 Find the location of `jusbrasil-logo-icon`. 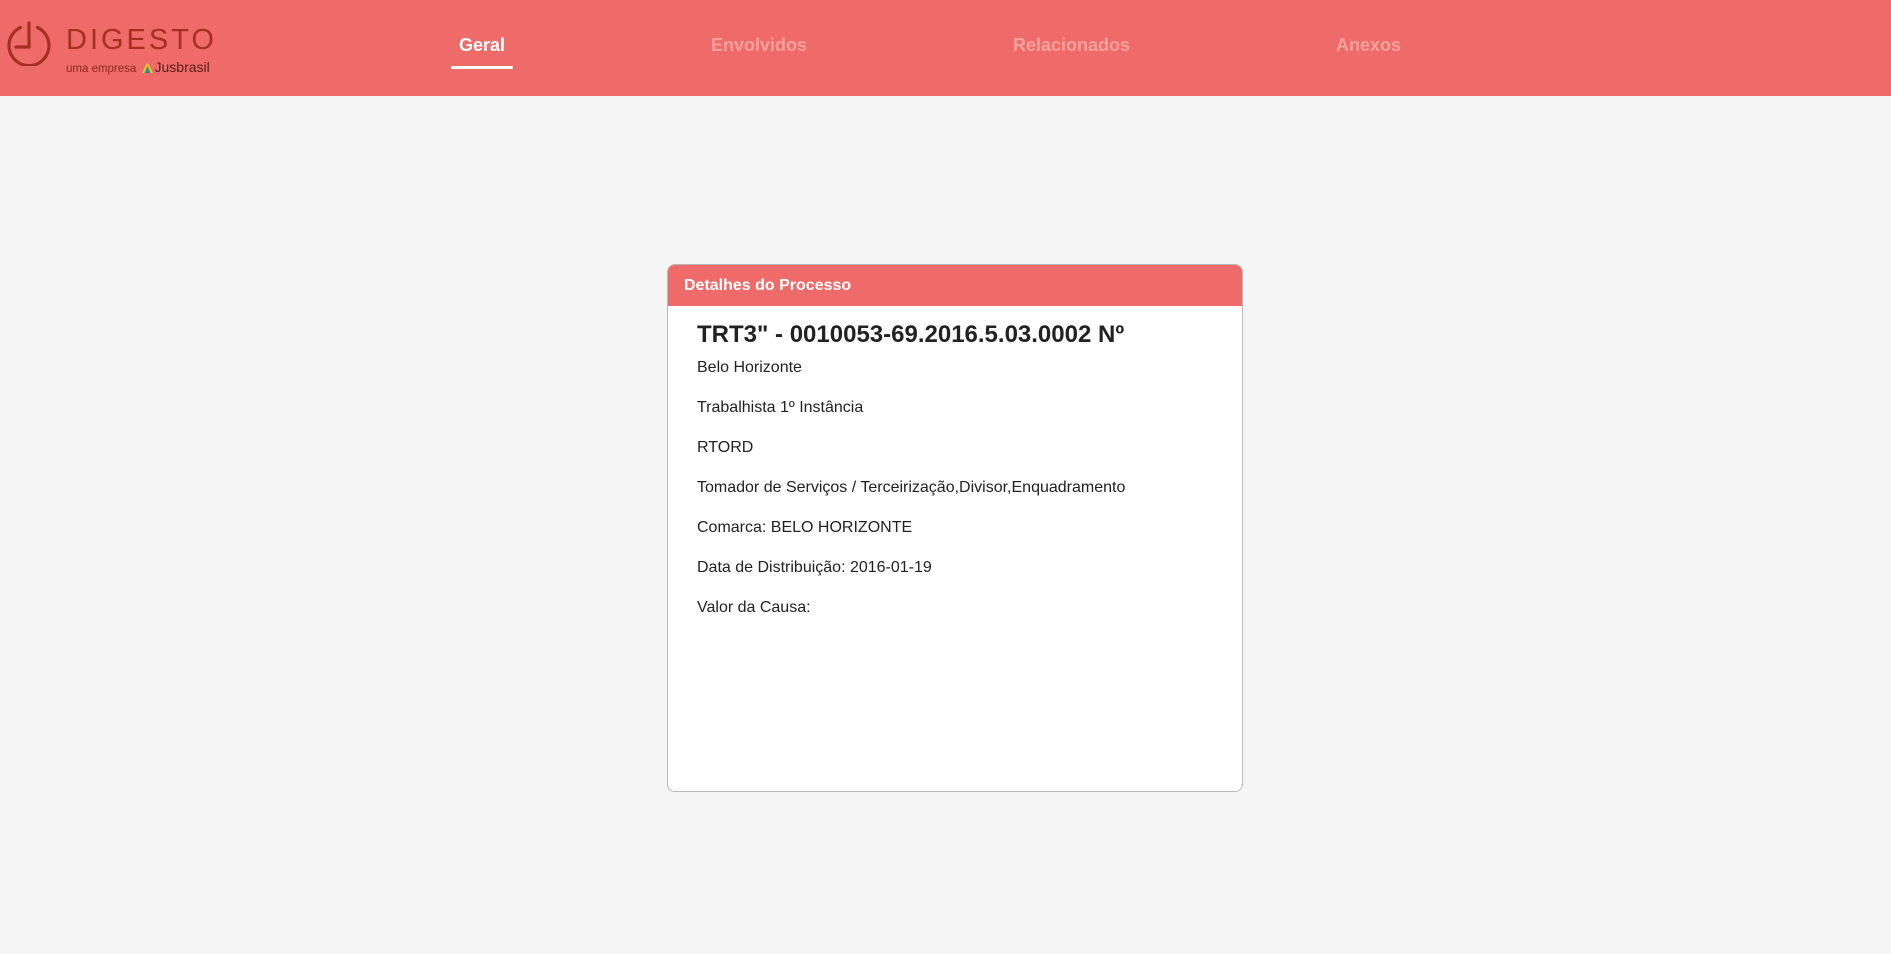

jusbrasil-logo-icon is located at coordinates (147, 67).